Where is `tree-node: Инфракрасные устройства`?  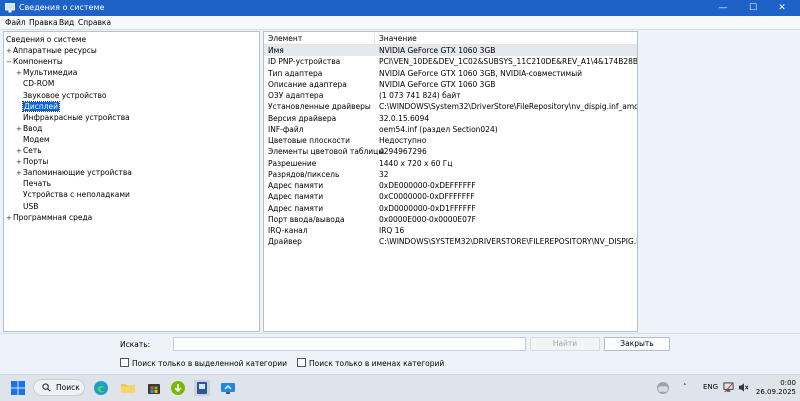
tree-node: Инфракрасные устройства is located at coordinates (73, 117).